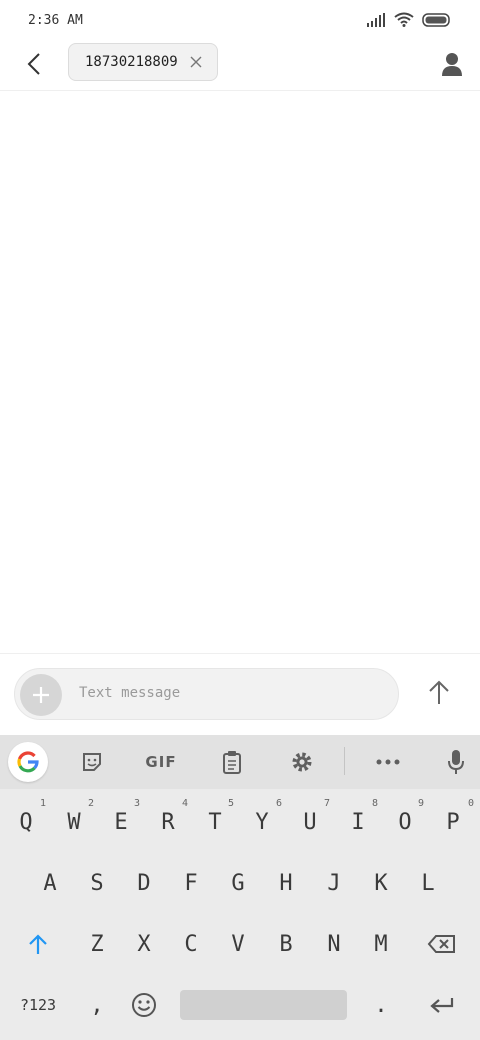 The image size is (480, 1040). I want to click on enter-icon, so click(442, 1005).